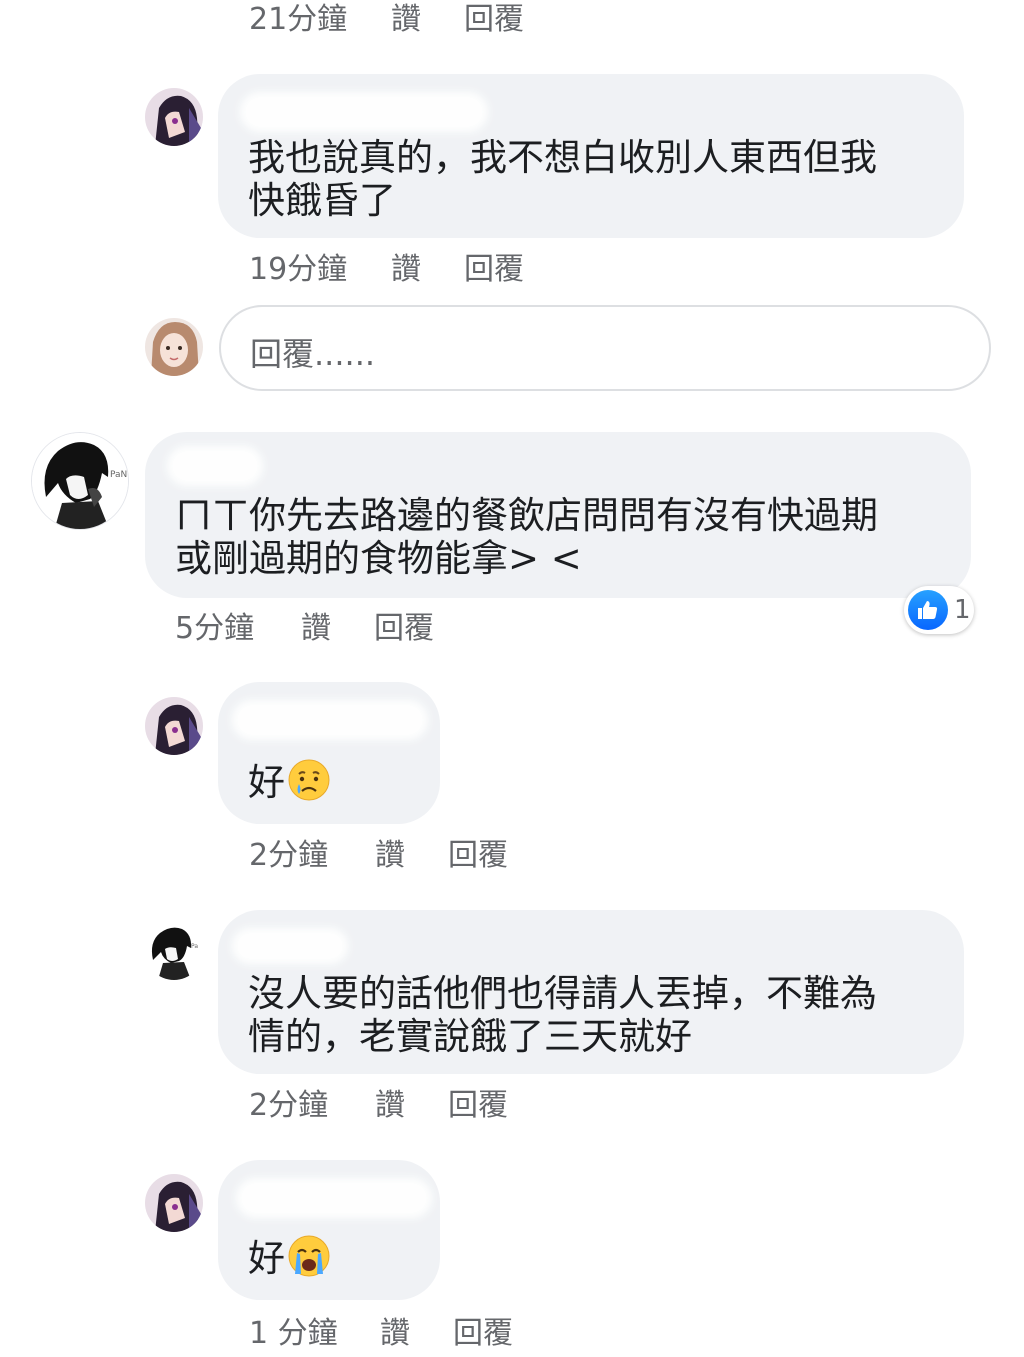 Image resolution: width=1024 pixels, height=1357 pixels. I want to click on reaction-summary: 1, so click(939, 610).